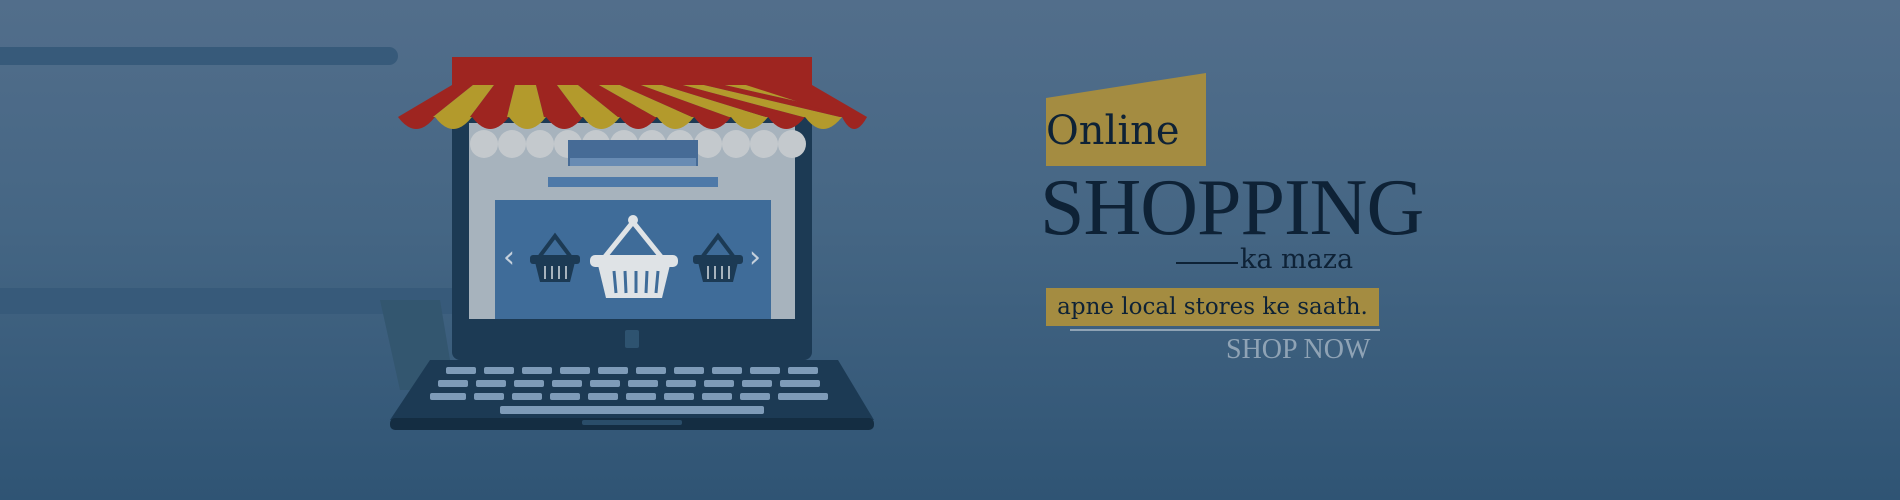 The width and height of the screenshot is (1900, 500). I want to click on awning-stripes, so click(632, 101).